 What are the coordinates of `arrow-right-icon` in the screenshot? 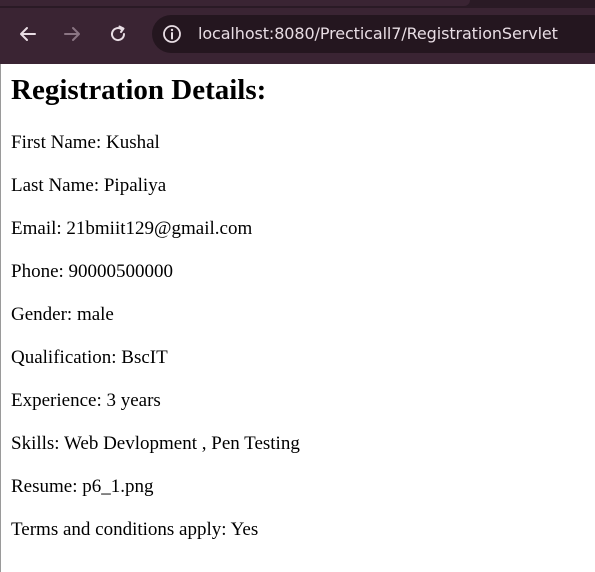 It's located at (72, 34).